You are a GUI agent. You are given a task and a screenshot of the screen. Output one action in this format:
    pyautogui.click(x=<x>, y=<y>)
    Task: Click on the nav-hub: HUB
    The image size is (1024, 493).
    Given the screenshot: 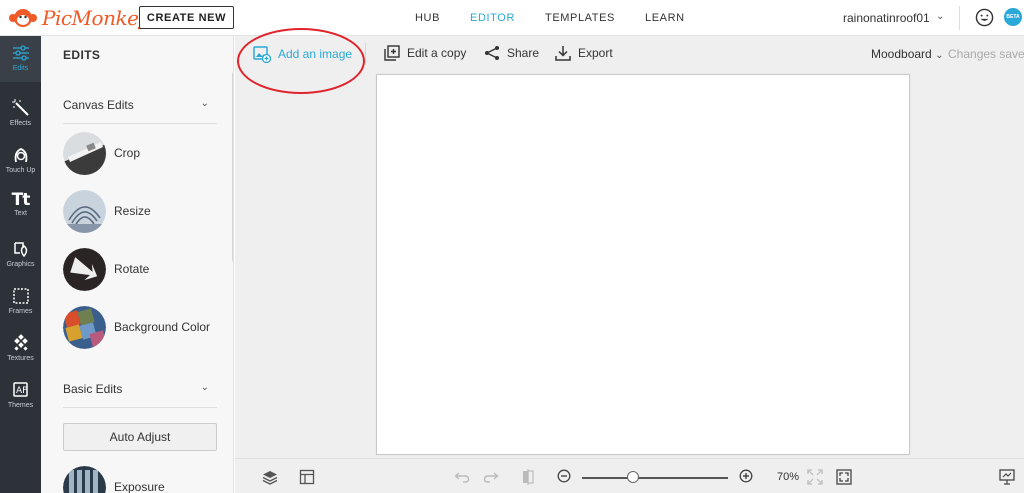 What is the action you would take?
    pyautogui.click(x=427, y=18)
    